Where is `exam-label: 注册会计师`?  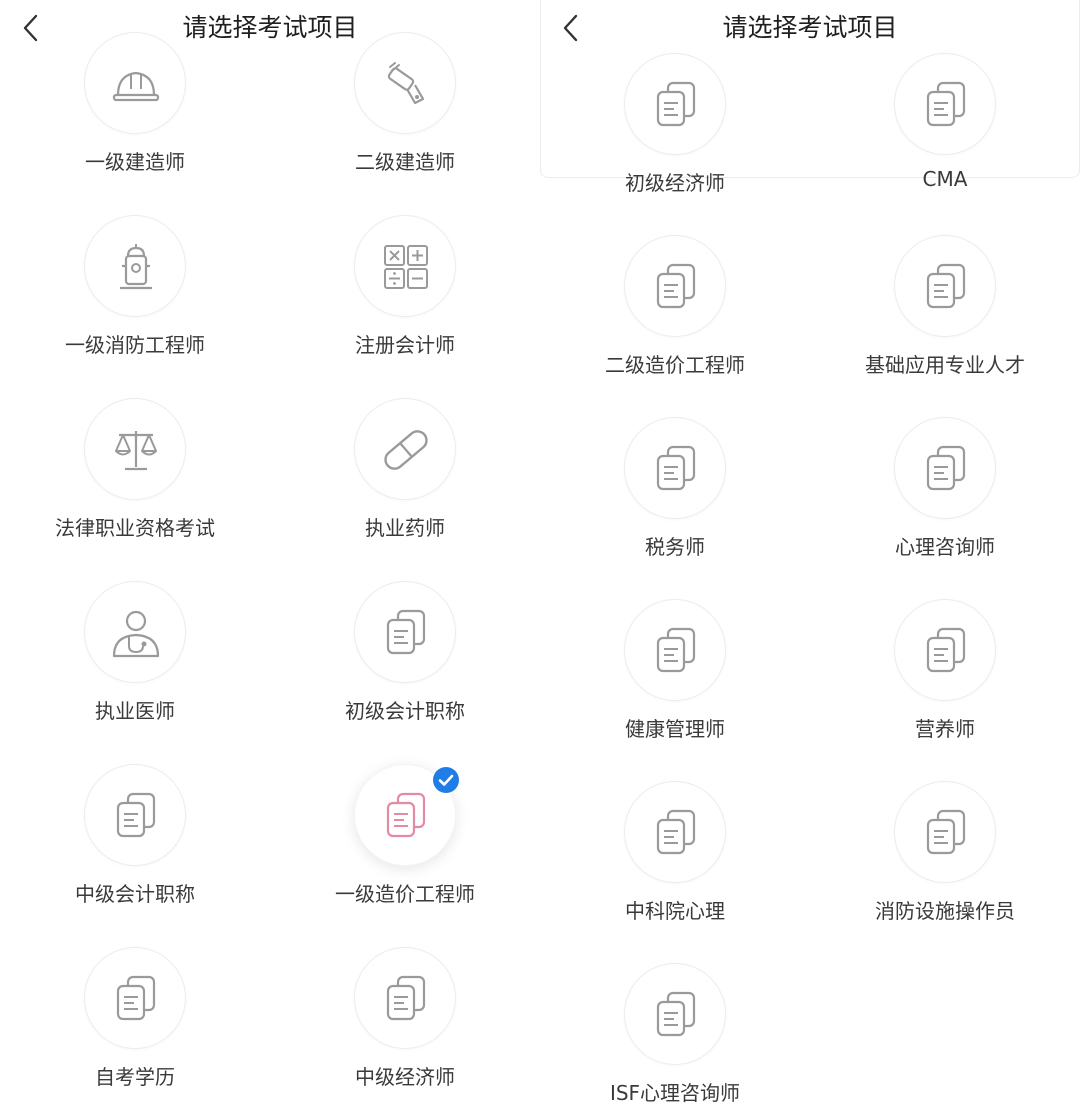 exam-label: 注册会计师 is located at coordinates (405, 345).